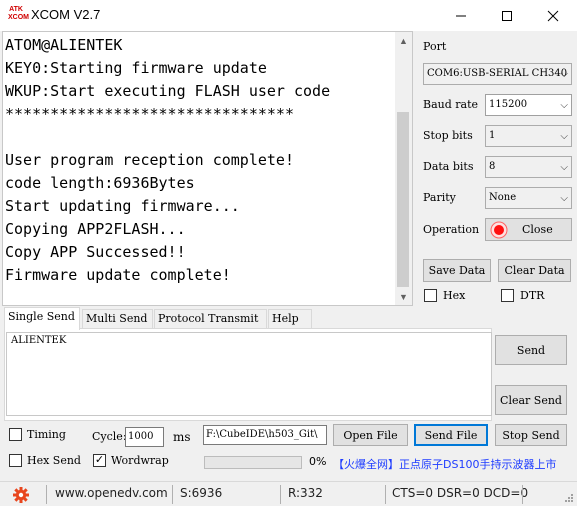 This screenshot has height=506, width=577. Describe the element at coordinates (403, 40) in the screenshot. I see `scroll-up-icon: ▲` at that location.